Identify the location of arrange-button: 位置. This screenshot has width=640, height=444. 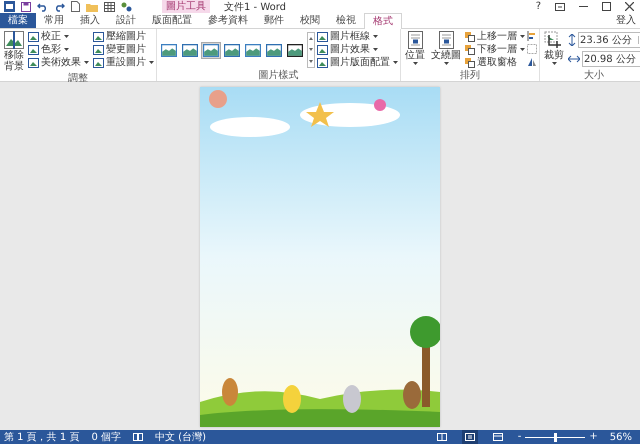
(415, 48).